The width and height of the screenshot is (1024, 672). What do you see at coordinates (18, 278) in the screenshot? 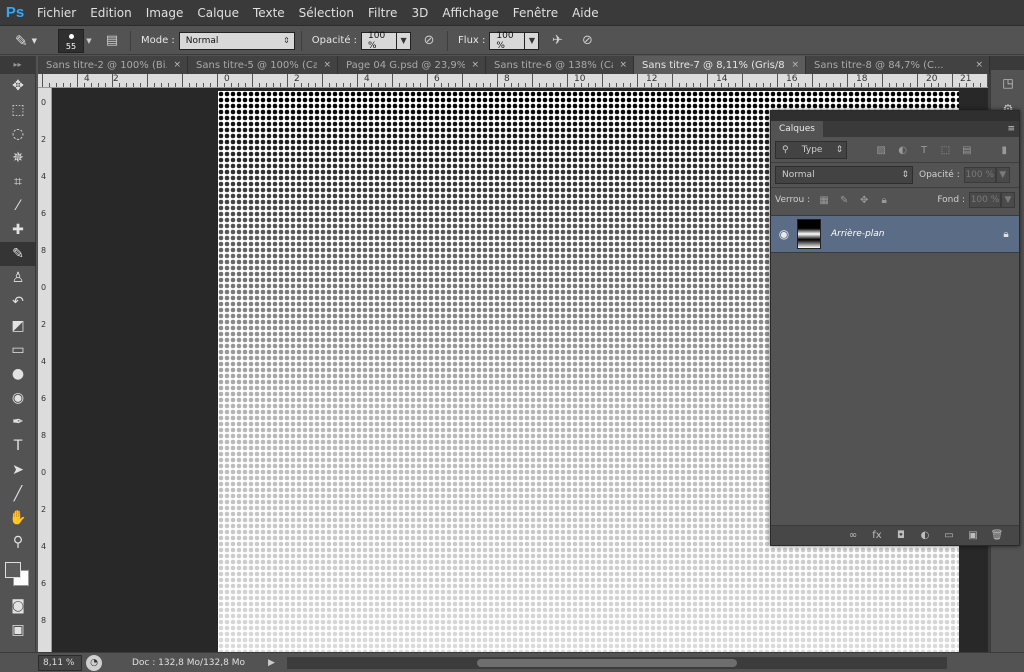
I see `clone-stamp-tool-icon: ♙` at bounding box center [18, 278].